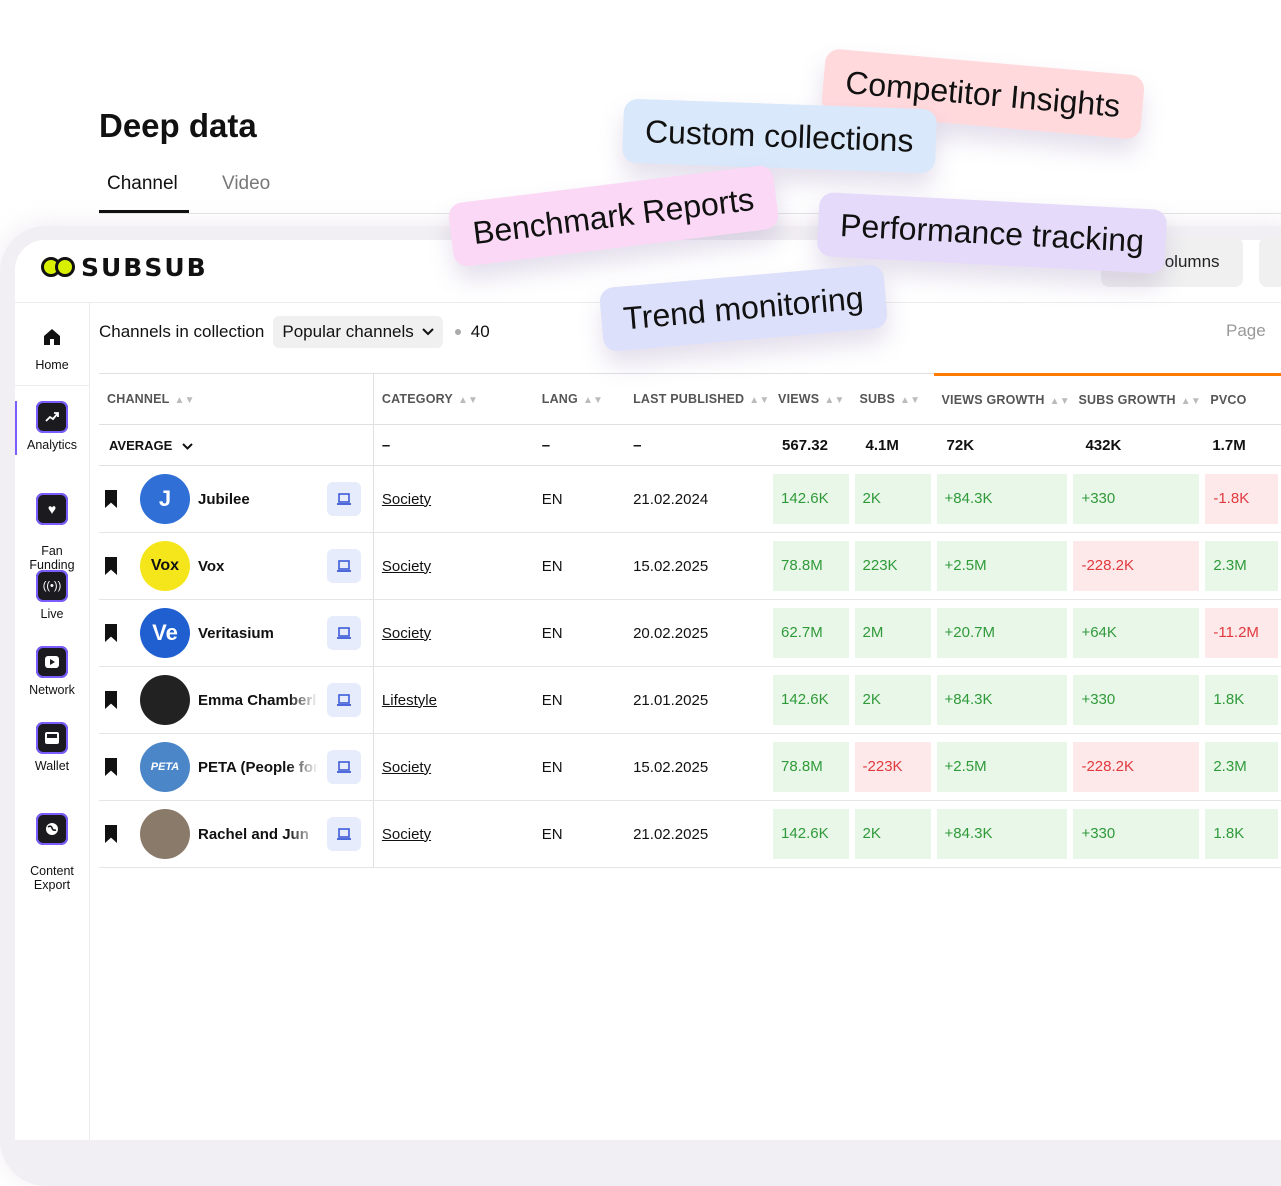 Image resolution: width=1281 pixels, height=1186 pixels. Describe the element at coordinates (1241, 445) in the screenshot. I see `average-pvco: 1.7M` at that location.